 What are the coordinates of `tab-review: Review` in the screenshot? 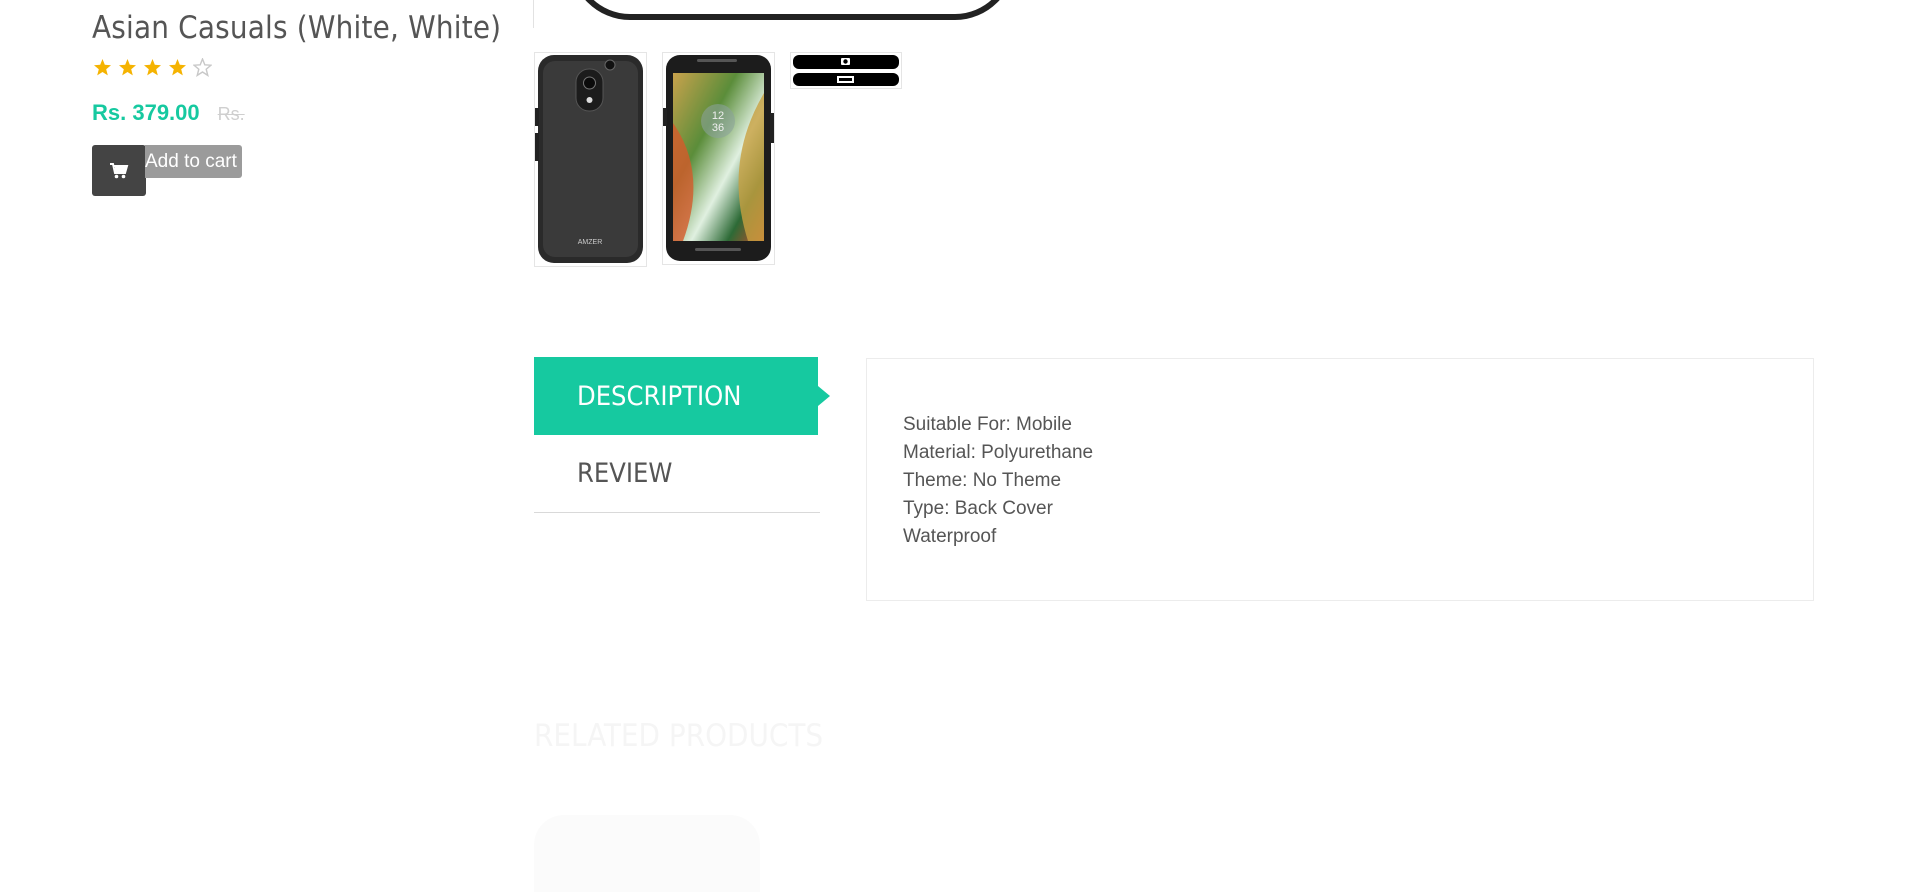 It's located at (677, 474).